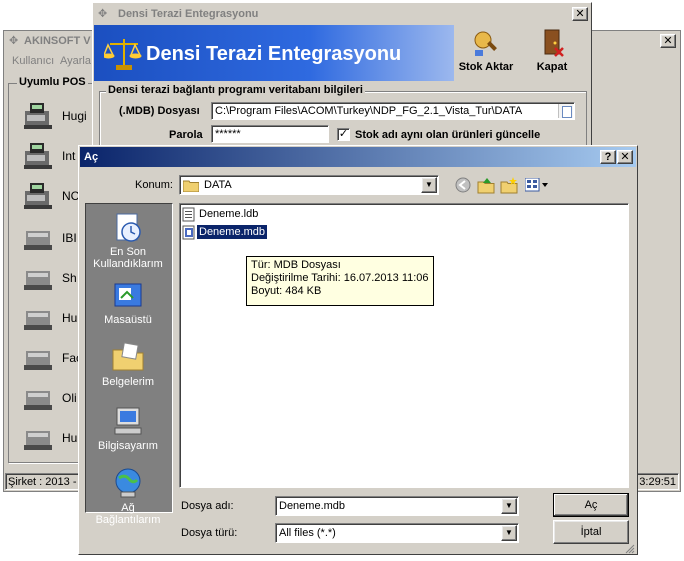 The height and width of the screenshot is (561, 684). What do you see at coordinates (296, 265) in the screenshot?
I see `tooltip-type: Tür: MDB Dosyası` at bounding box center [296, 265].